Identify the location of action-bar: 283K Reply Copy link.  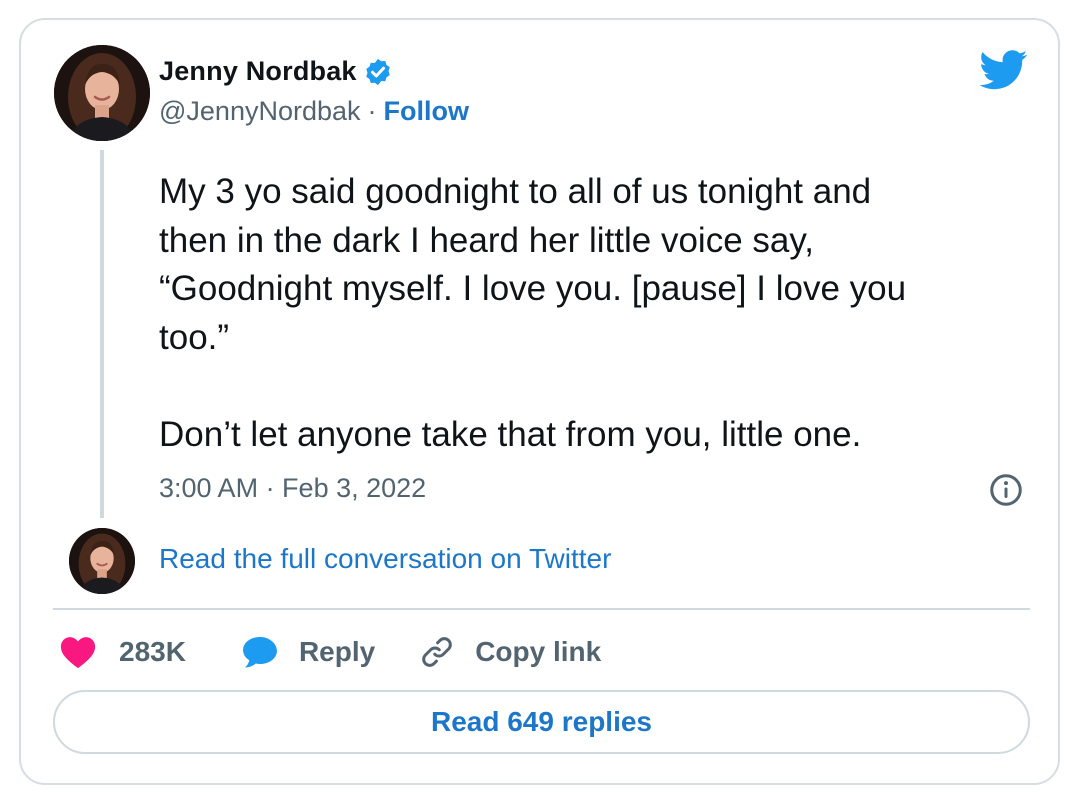
(330, 652).